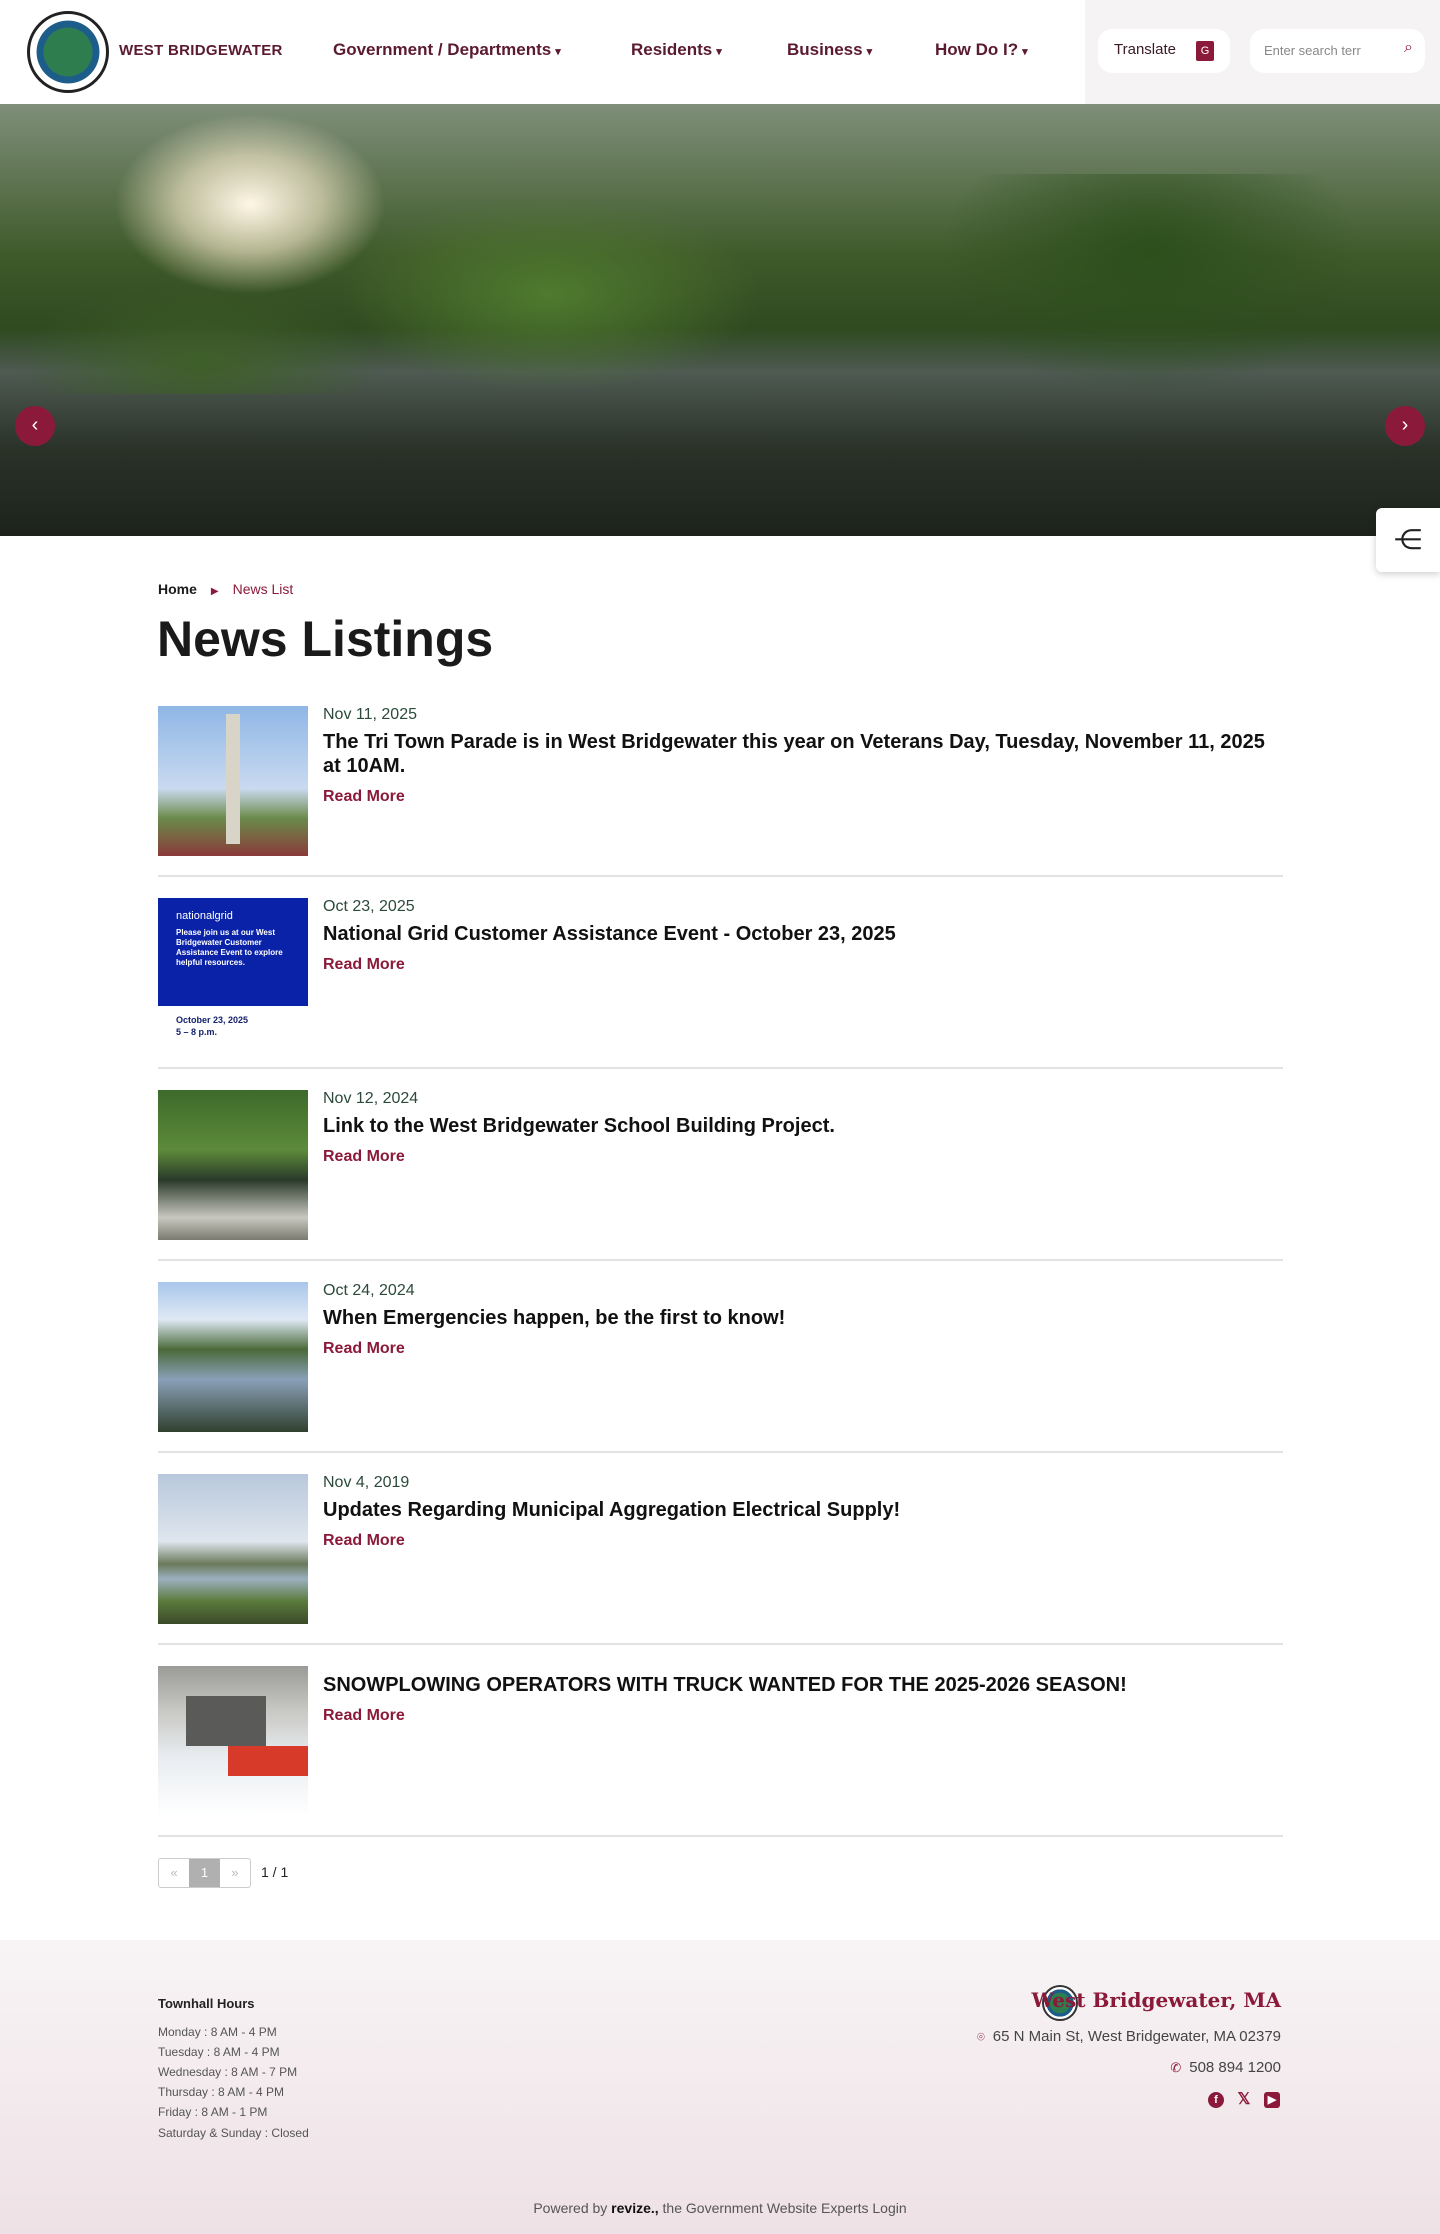 This screenshot has height=2234, width=1440. Describe the element at coordinates (766, 2208) in the screenshot. I see `powered-tagline: the Government Website Experts` at that location.